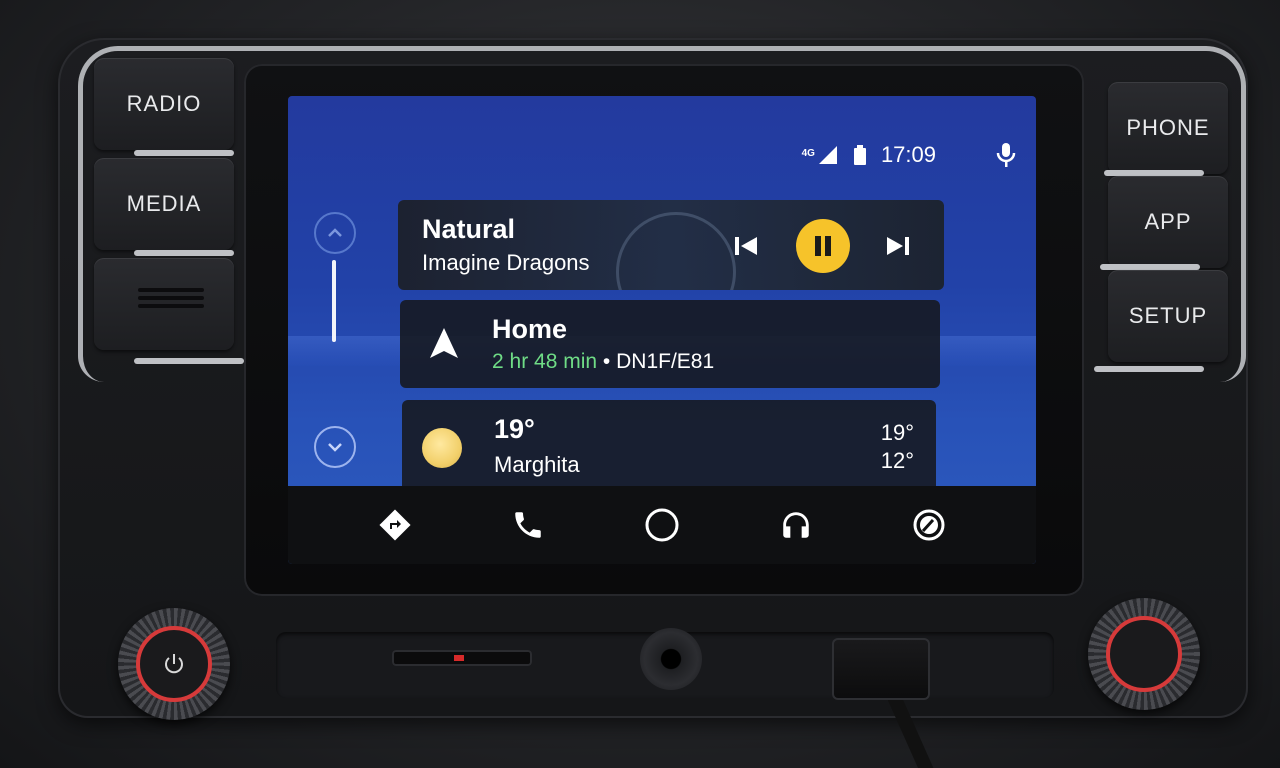  What do you see at coordinates (469, 229) in the screenshot?
I see `track-title: Natural` at bounding box center [469, 229].